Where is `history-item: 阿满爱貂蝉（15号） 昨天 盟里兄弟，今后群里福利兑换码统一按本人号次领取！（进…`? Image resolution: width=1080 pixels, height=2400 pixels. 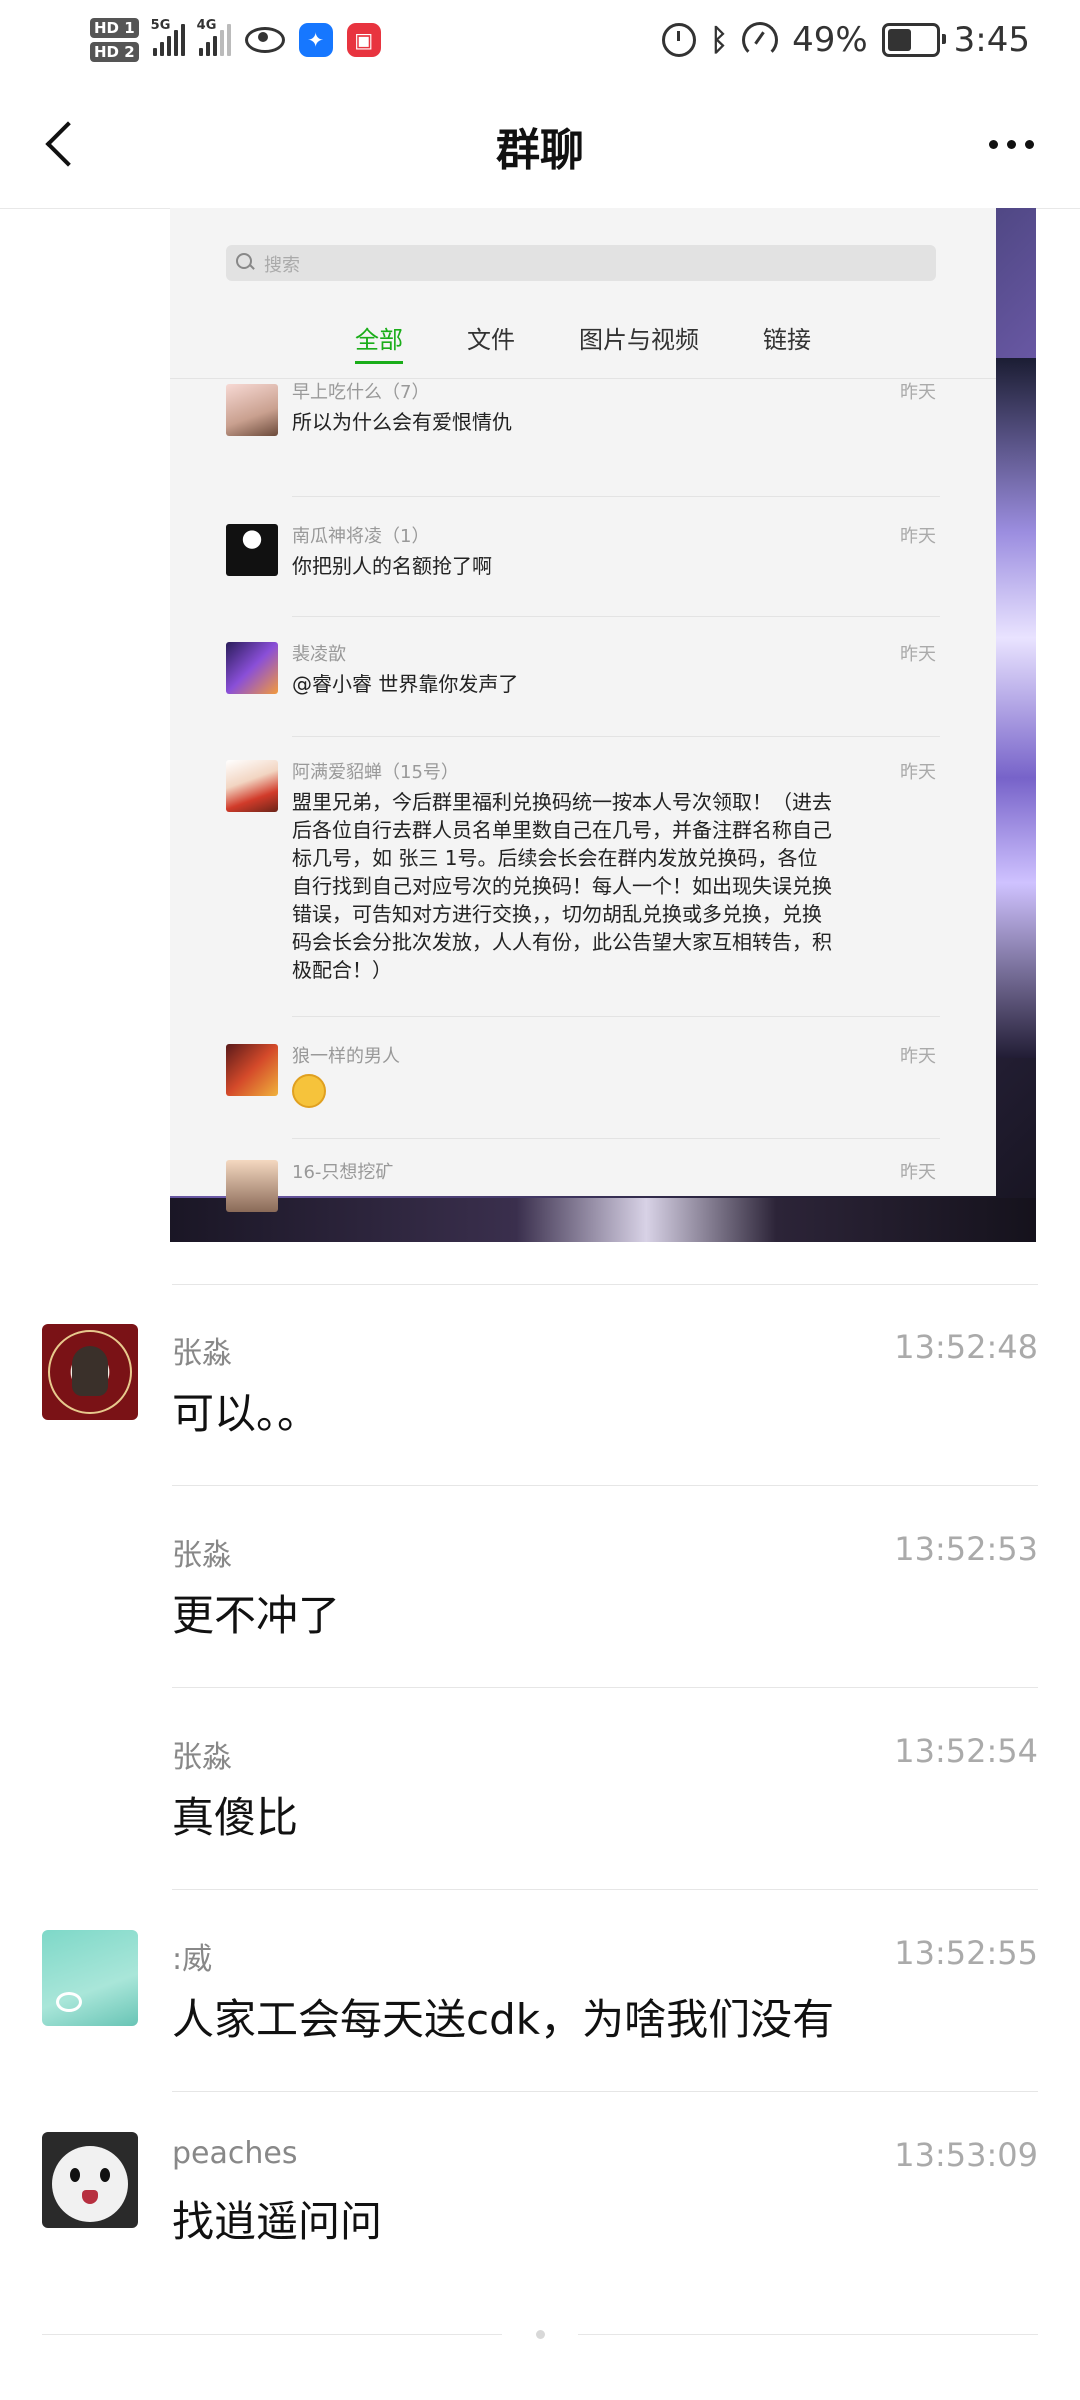
history-item: 阿满爱貂蝉（15号） 昨天 盟里兄弟，今后群里福利兑换码统一按本人号次领取！（进… is located at coordinates (583, 876).